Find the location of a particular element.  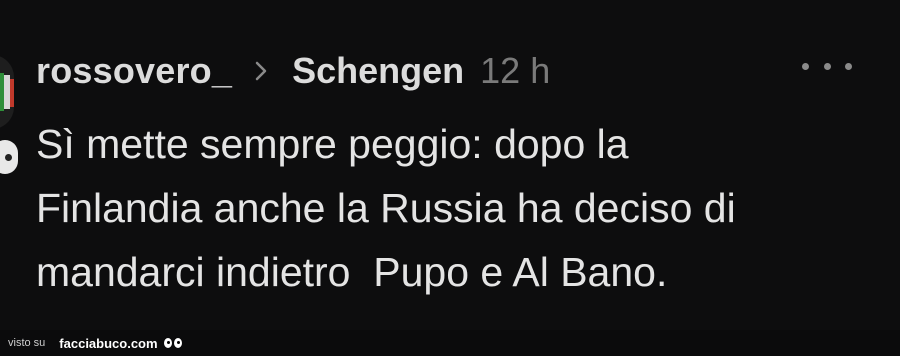

avatar is located at coordinates (7, 92).